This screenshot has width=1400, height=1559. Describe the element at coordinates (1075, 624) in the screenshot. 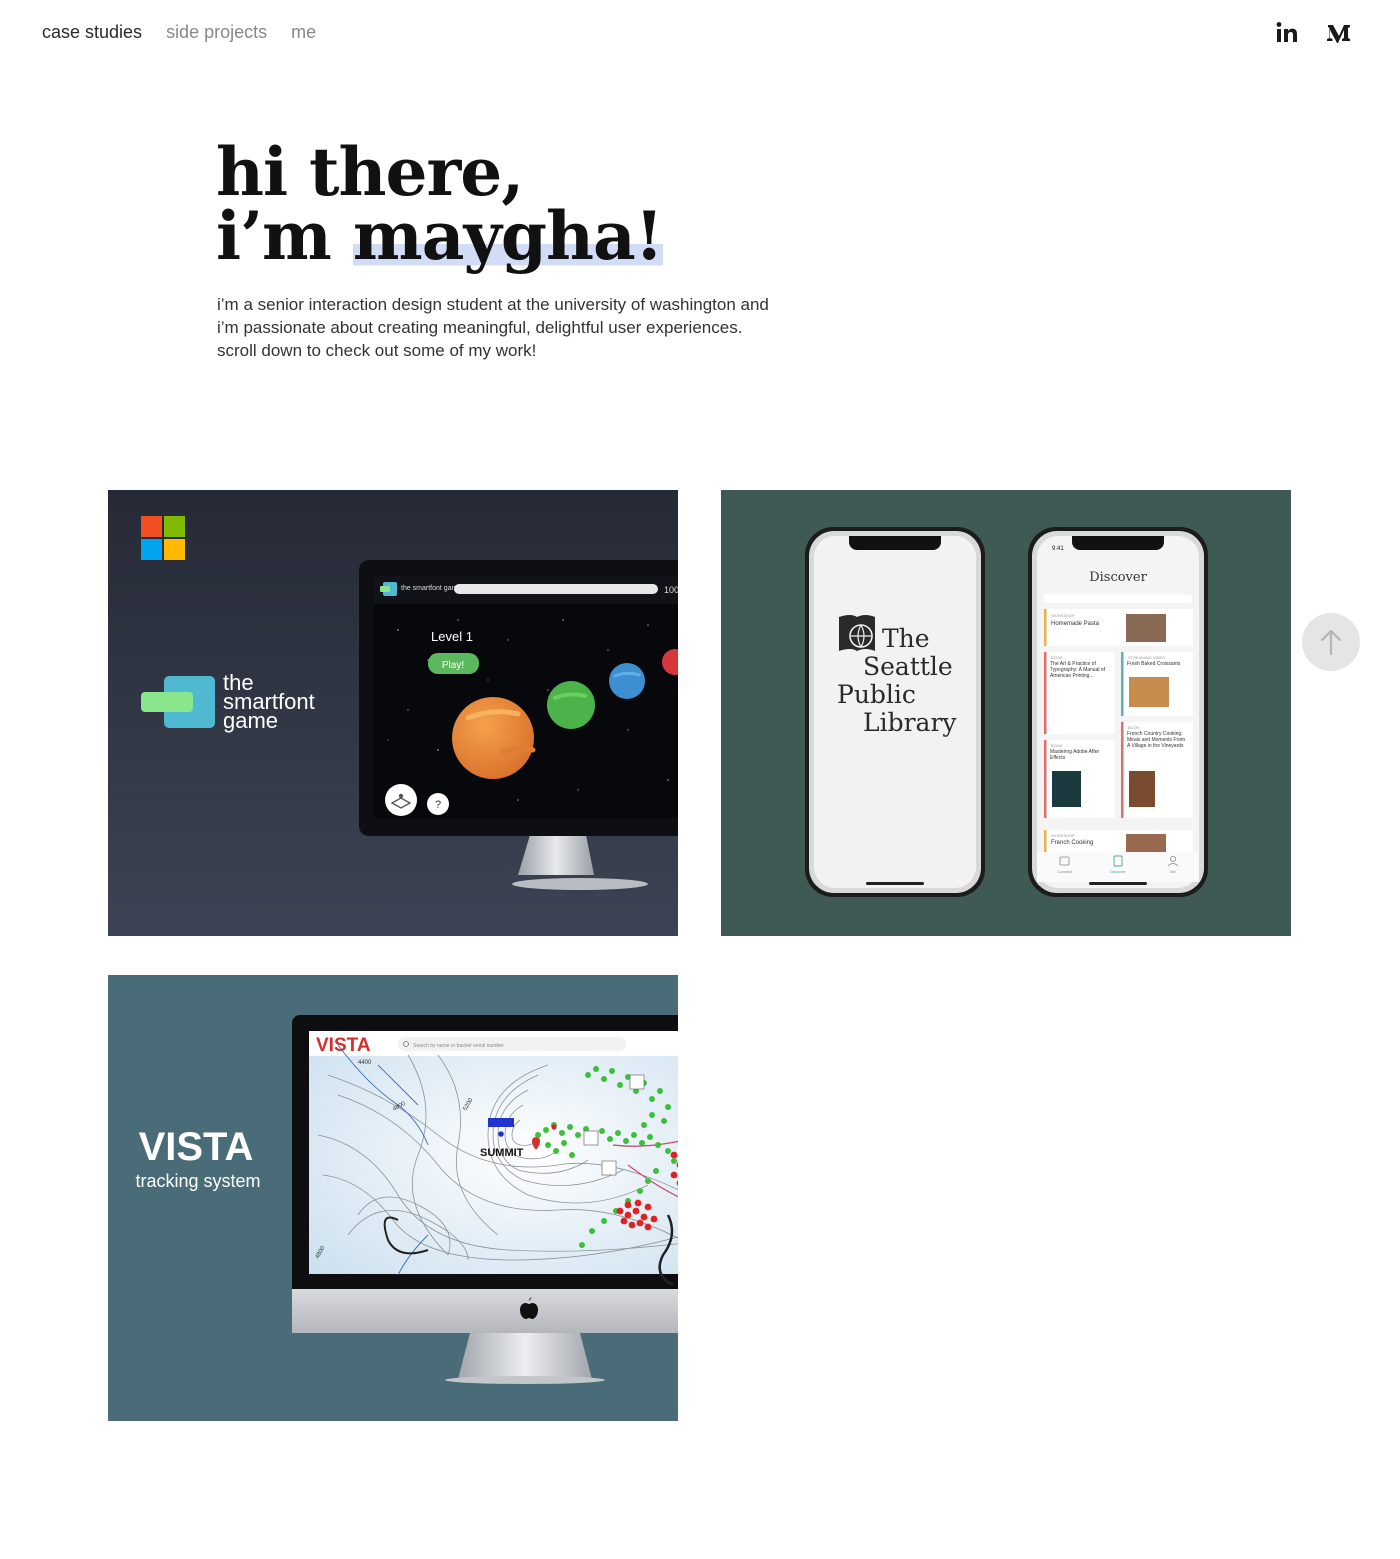

I see `card-title: Homemade Pasta` at that location.